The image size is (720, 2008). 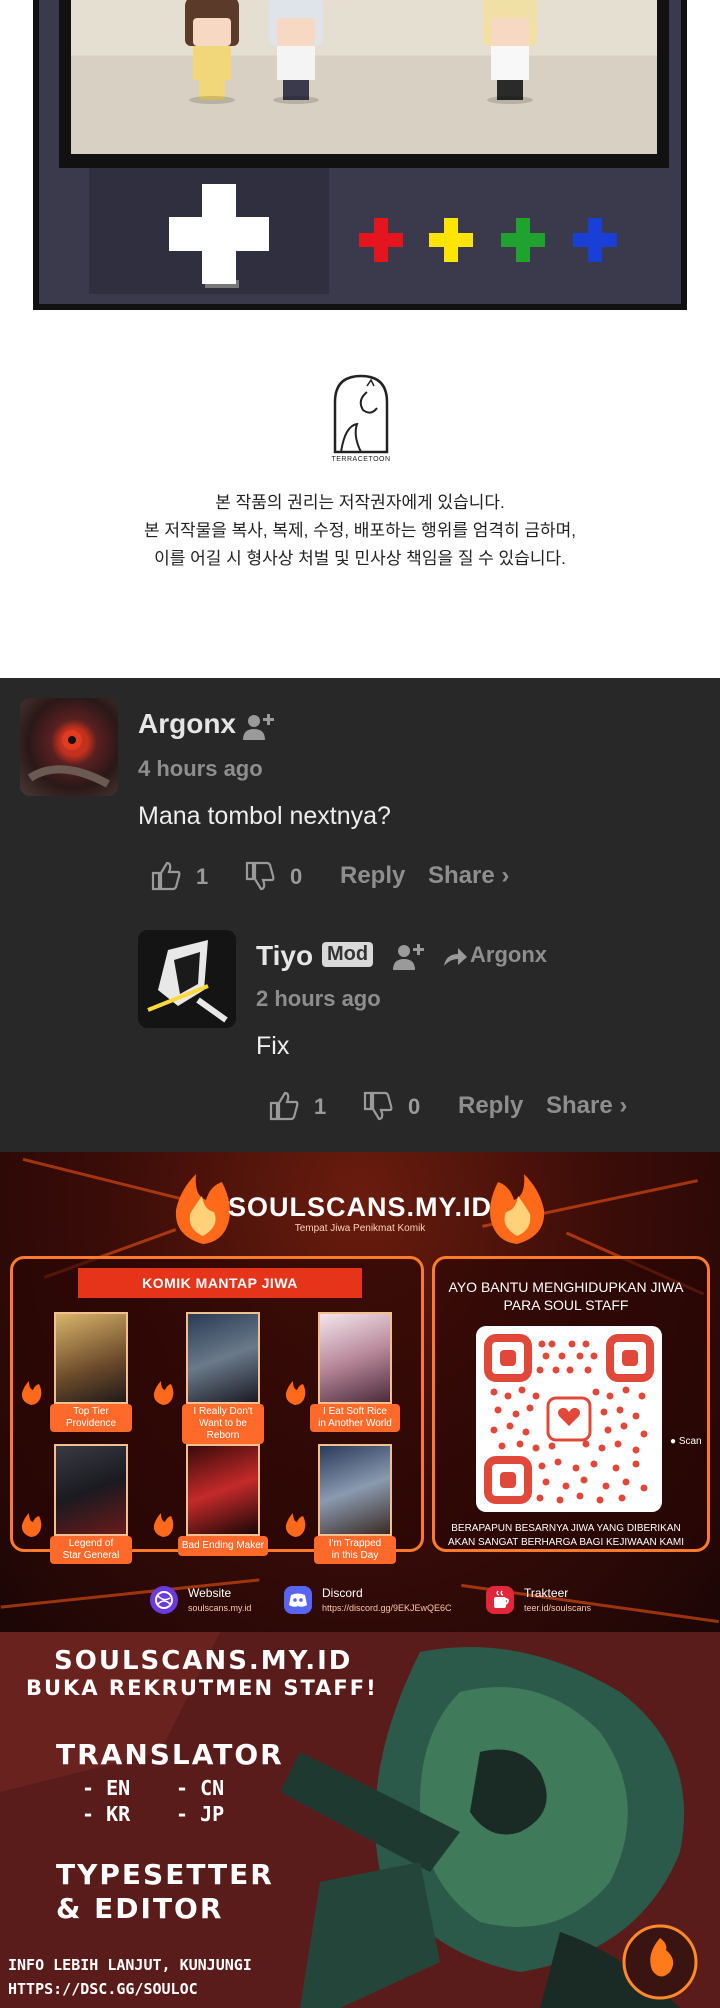 I want to click on qr-code, so click(x=569, y=1419).